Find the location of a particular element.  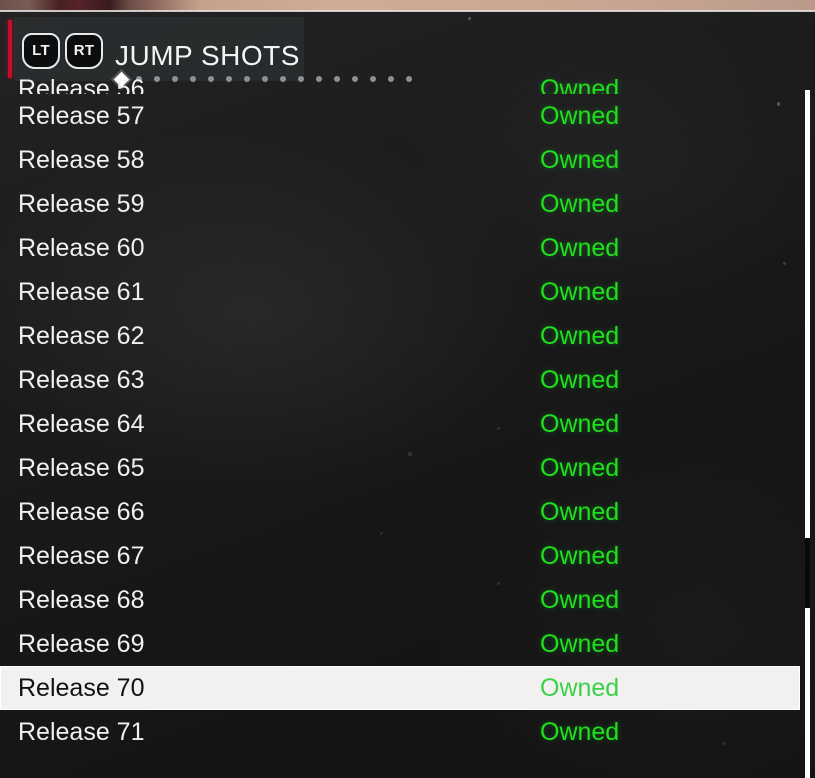

vertical-scrollbar is located at coordinates (807, 434).